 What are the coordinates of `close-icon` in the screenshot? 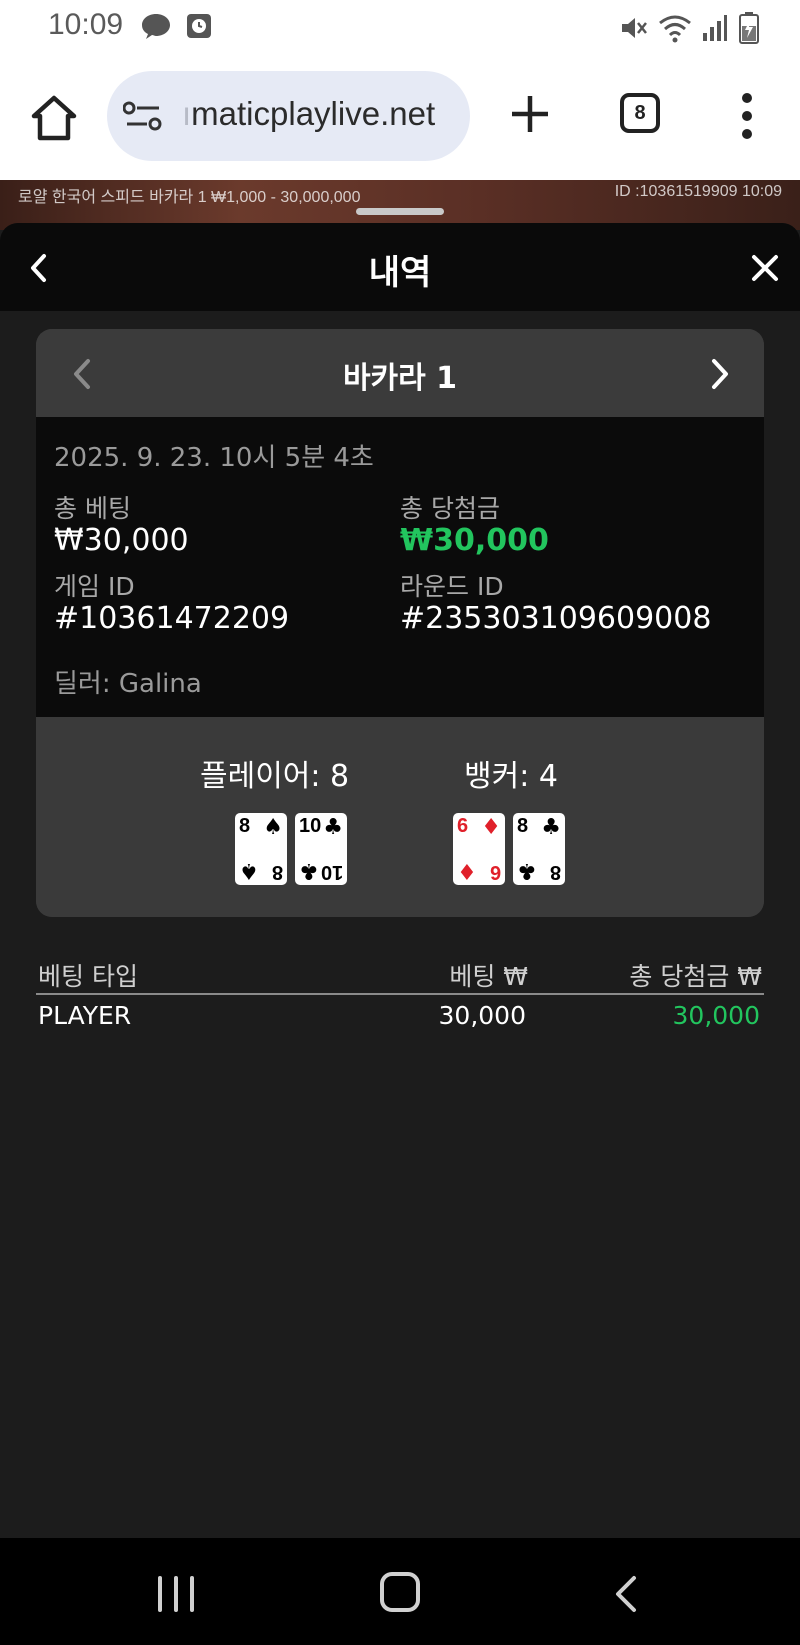 It's located at (765, 268).